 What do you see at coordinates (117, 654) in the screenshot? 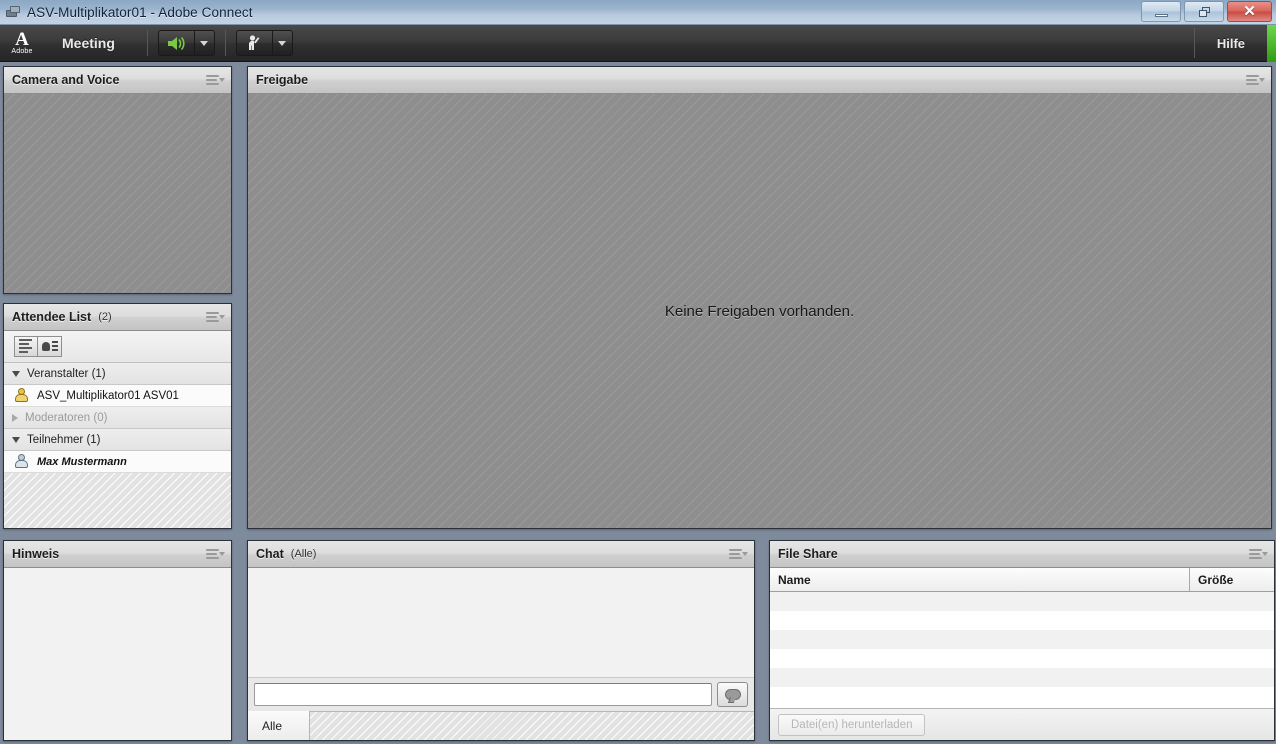
I see `note-pod-body` at bounding box center [117, 654].